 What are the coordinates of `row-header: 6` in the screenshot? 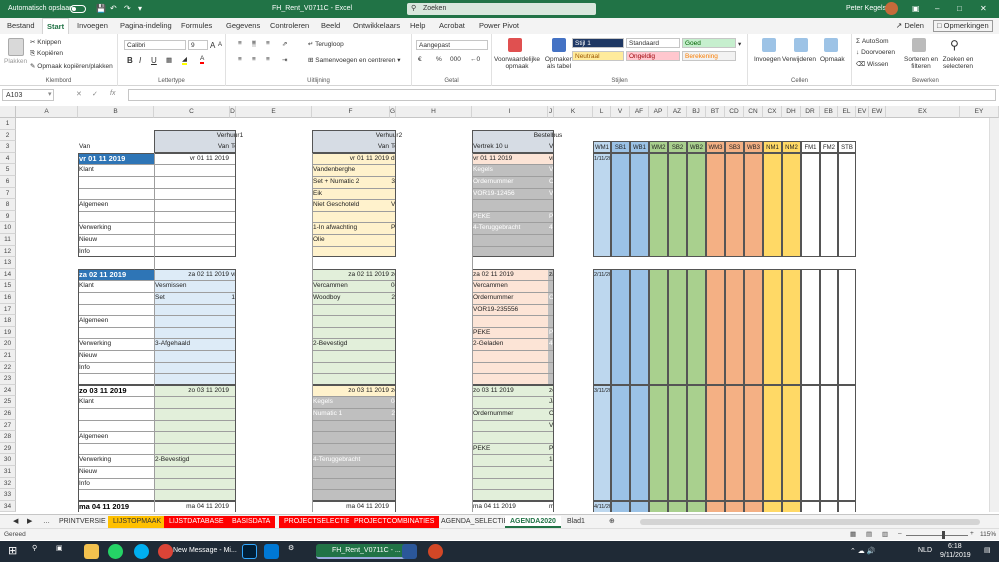 It's located at (8, 182).